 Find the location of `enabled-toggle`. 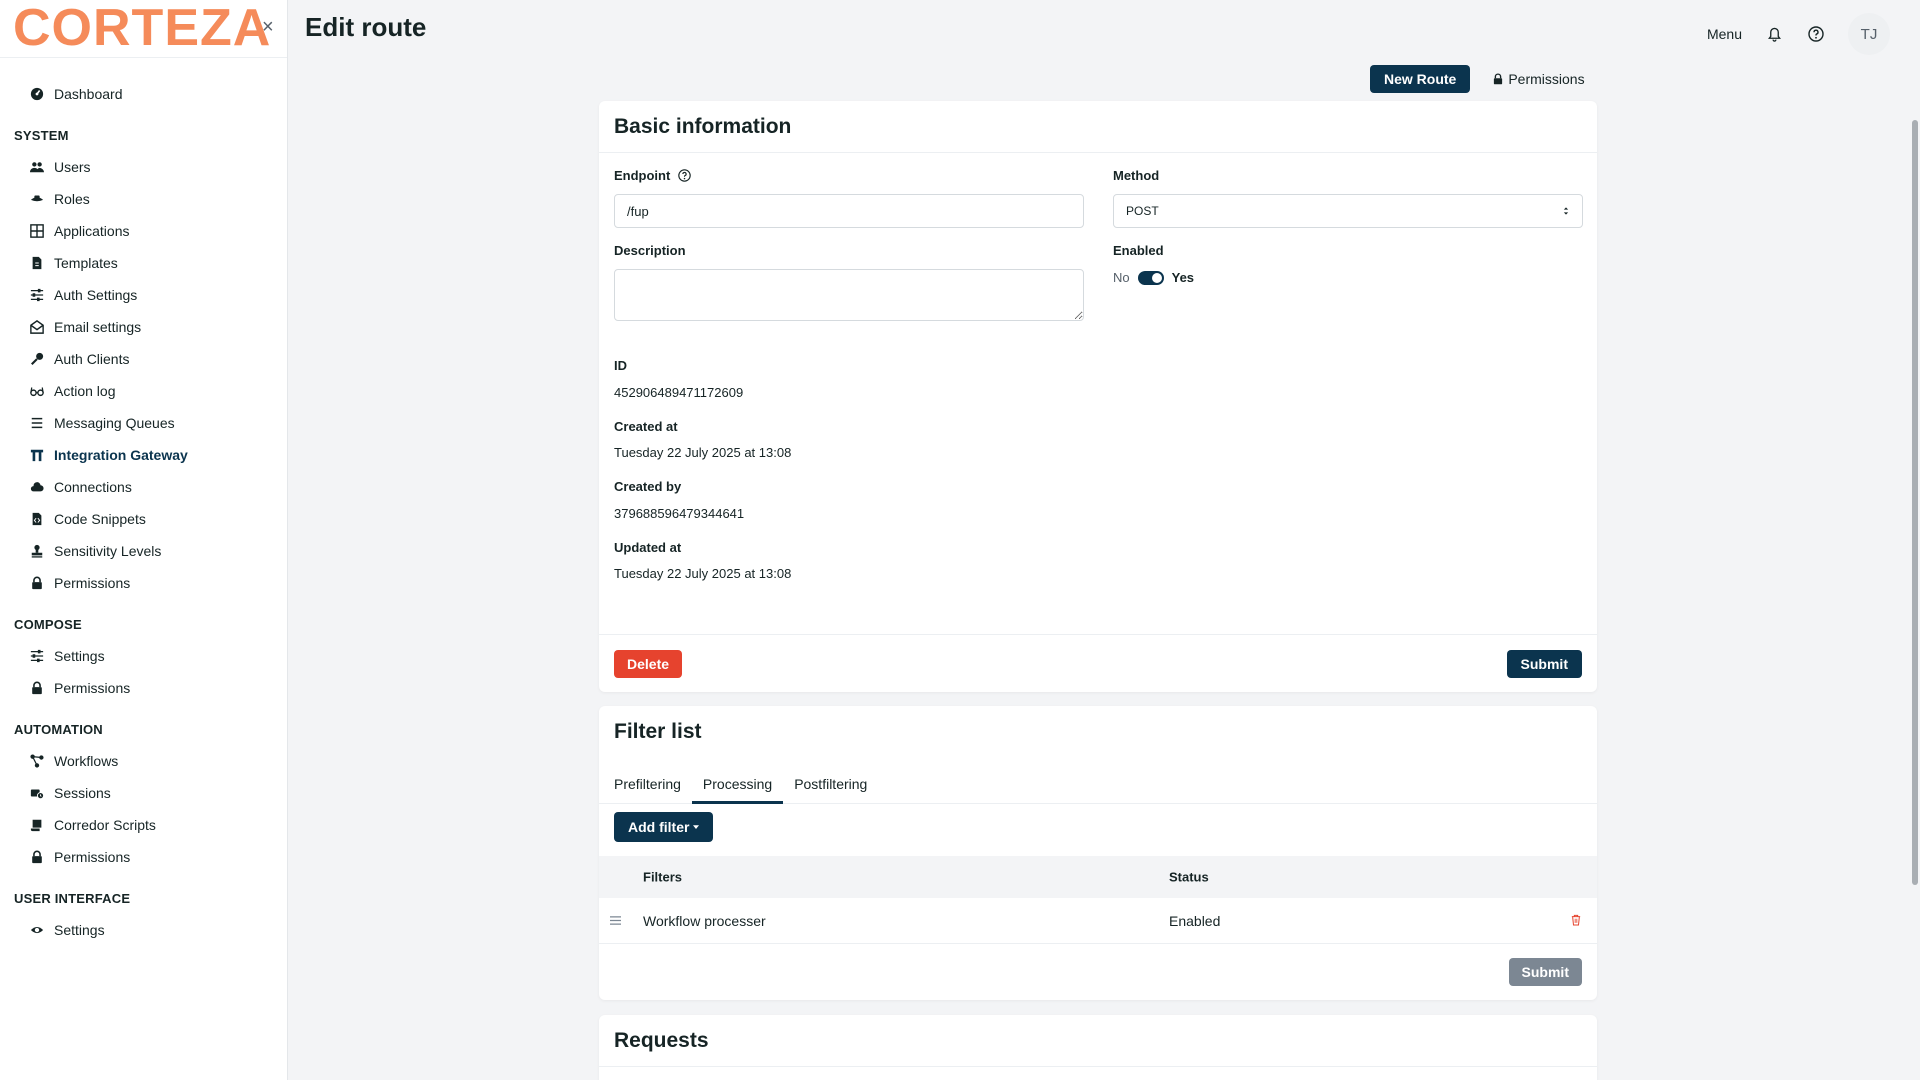

enabled-toggle is located at coordinates (1150, 277).